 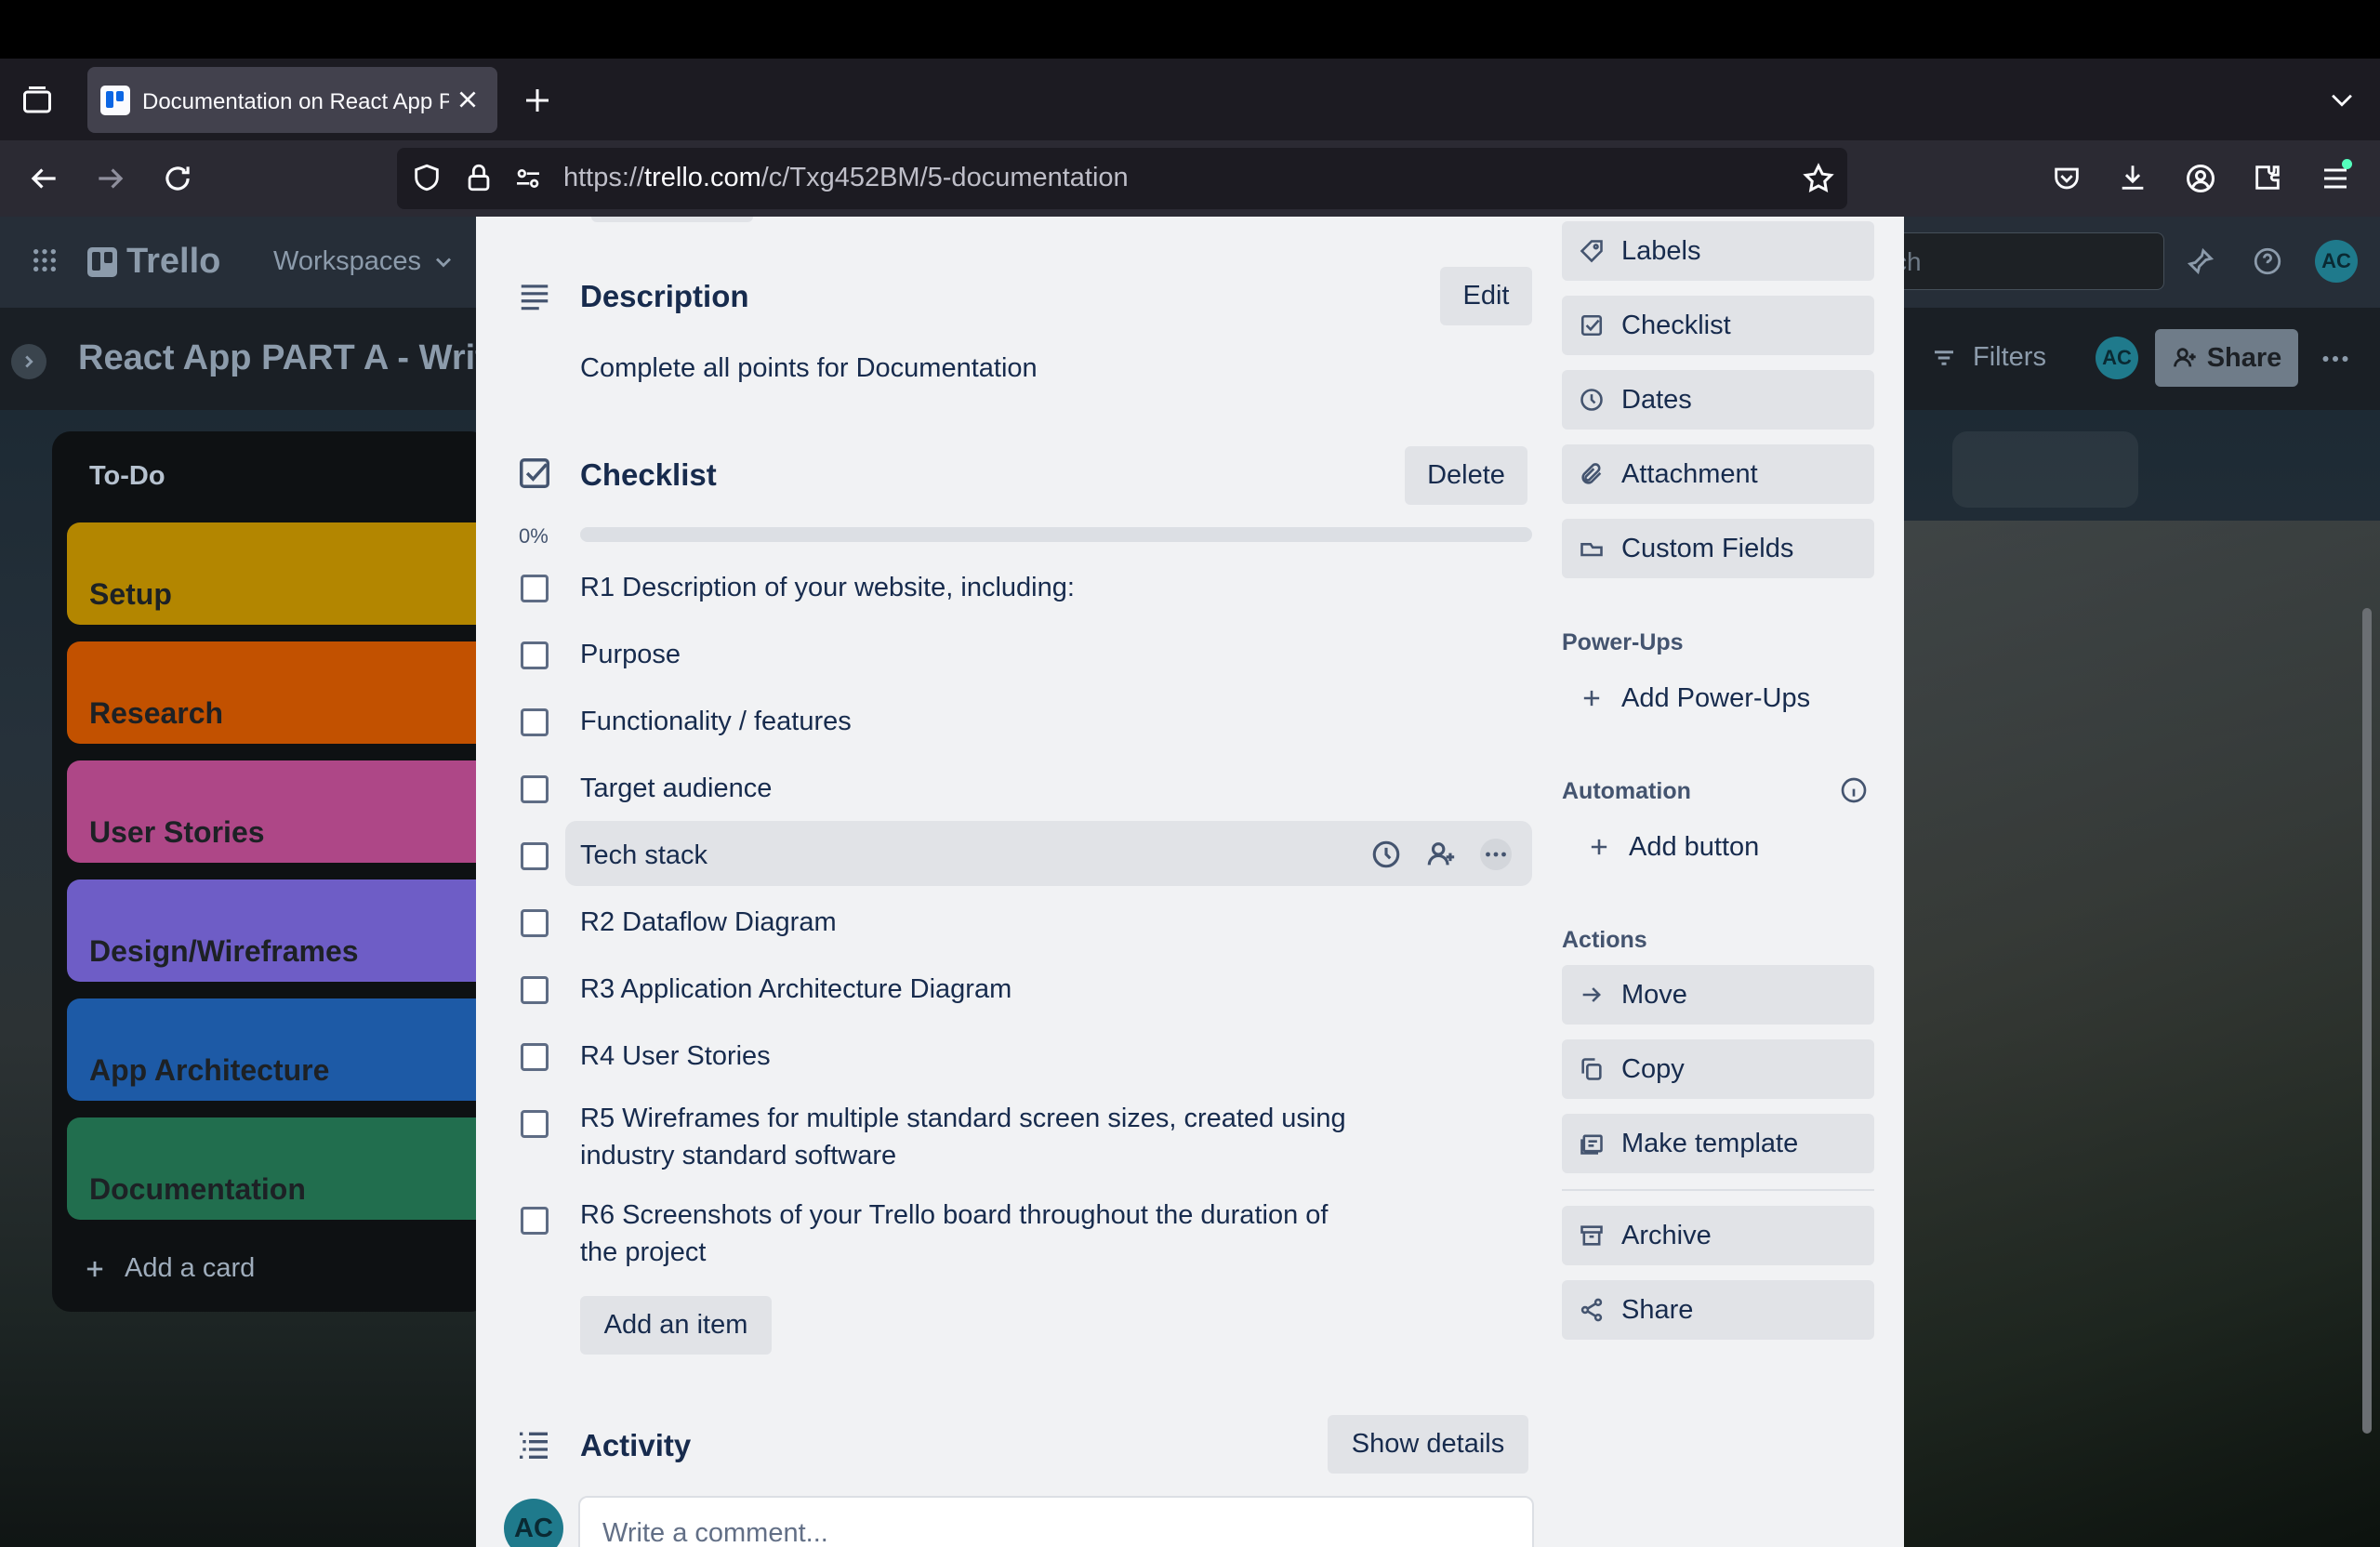 What do you see at coordinates (643, 855) in the screenshot?
I see `checklist-item: Tech stack` at bounding box center [643, 855].